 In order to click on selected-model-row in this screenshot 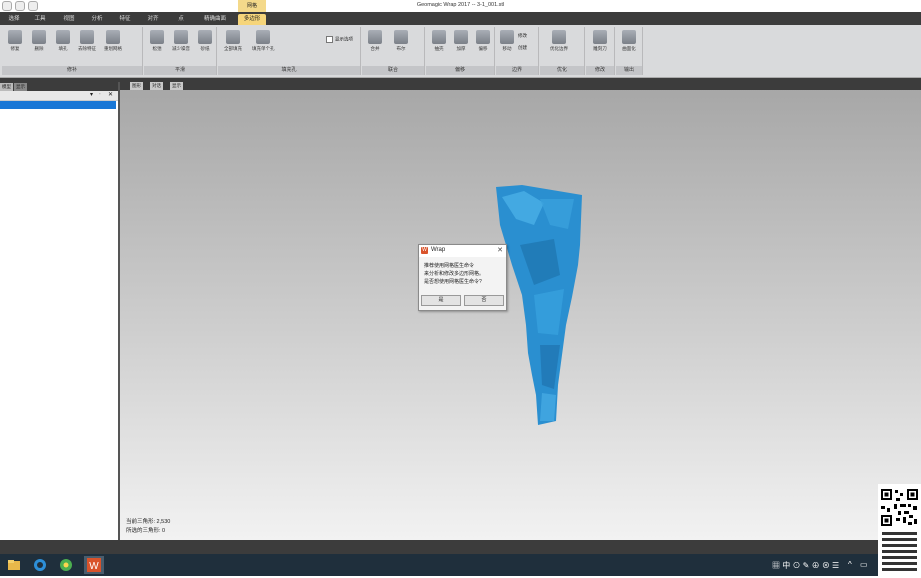, I will do `click(58, 105)`.